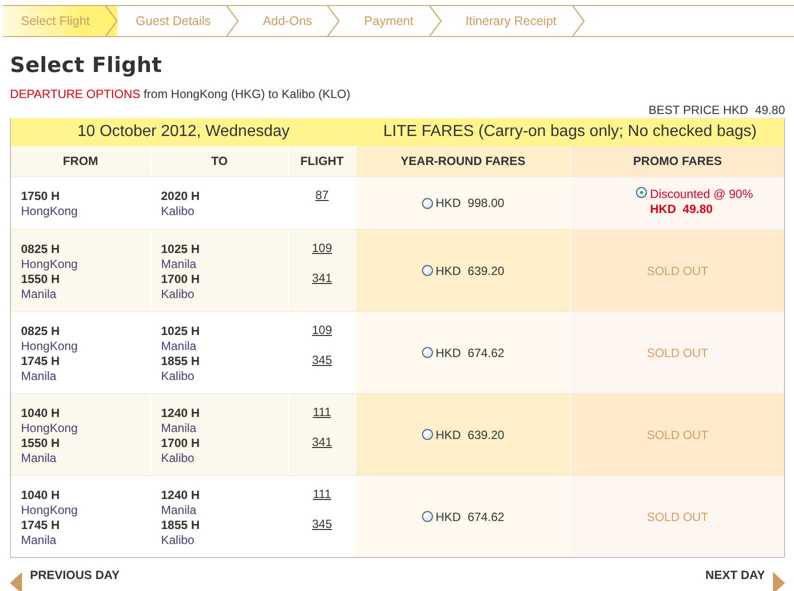 The height and width of the screenshot is (591, 794). I want to click on previous-day-link: PREVIOUS DAY, so click(65, 579).